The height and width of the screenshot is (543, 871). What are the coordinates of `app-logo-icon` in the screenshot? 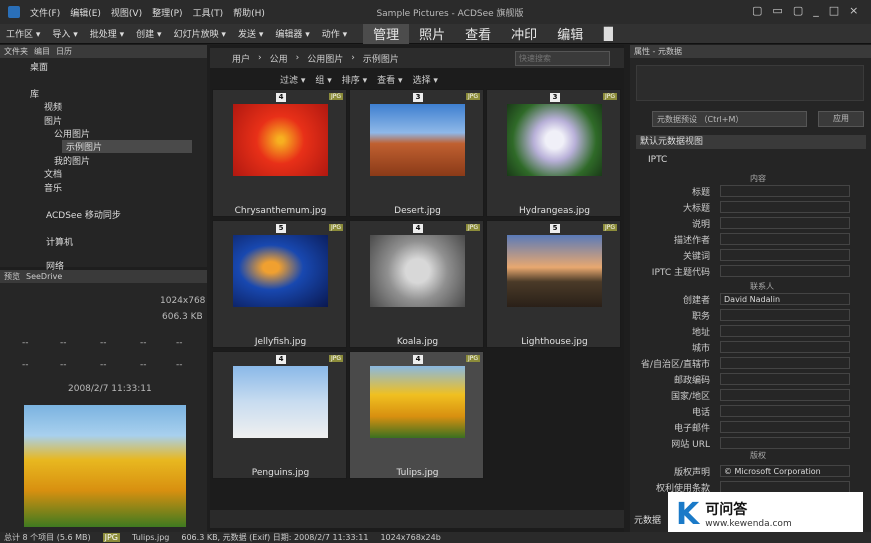 It's located at (14, 12).